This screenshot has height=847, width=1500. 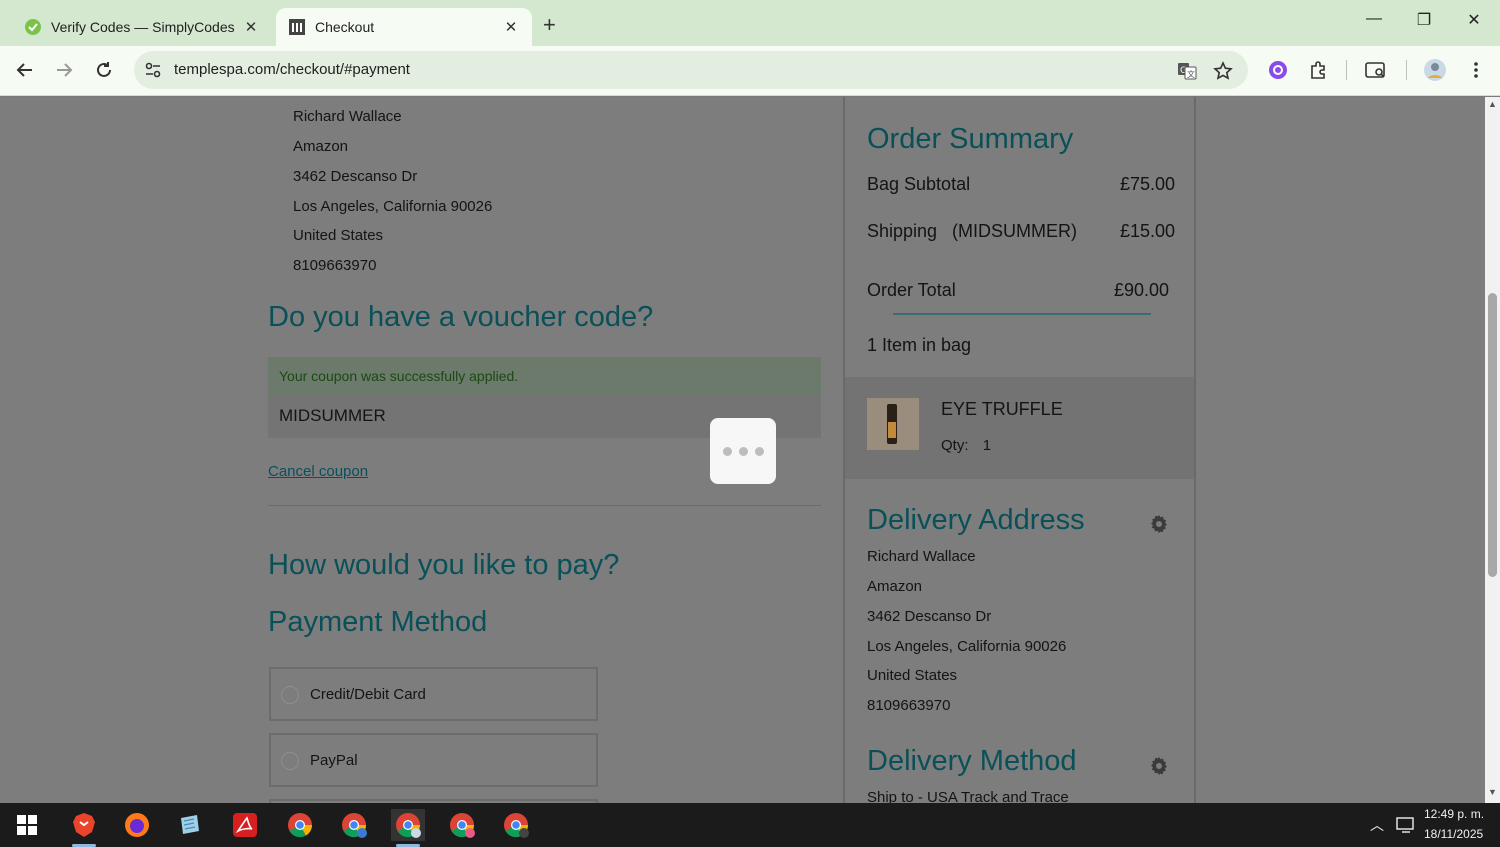 I want to click on network-icon, so click(x=1406, y=826).